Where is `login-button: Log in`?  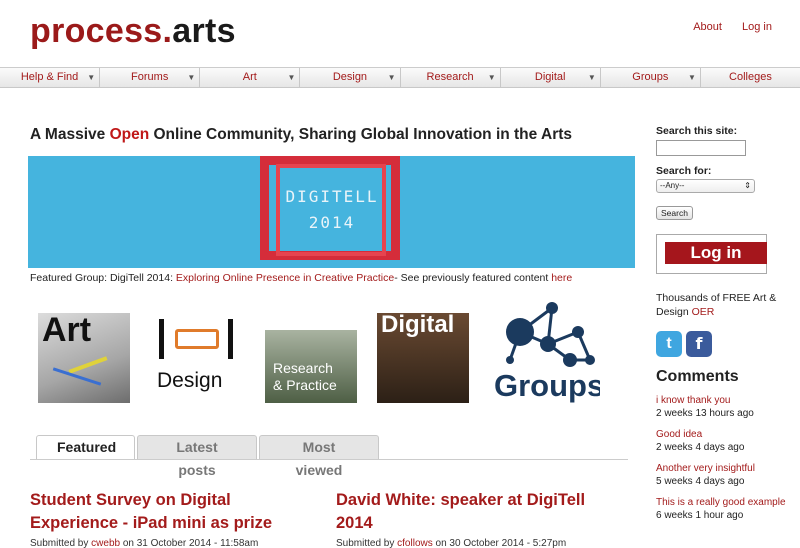
login-button: Log in is located at coordinates (711, 254).